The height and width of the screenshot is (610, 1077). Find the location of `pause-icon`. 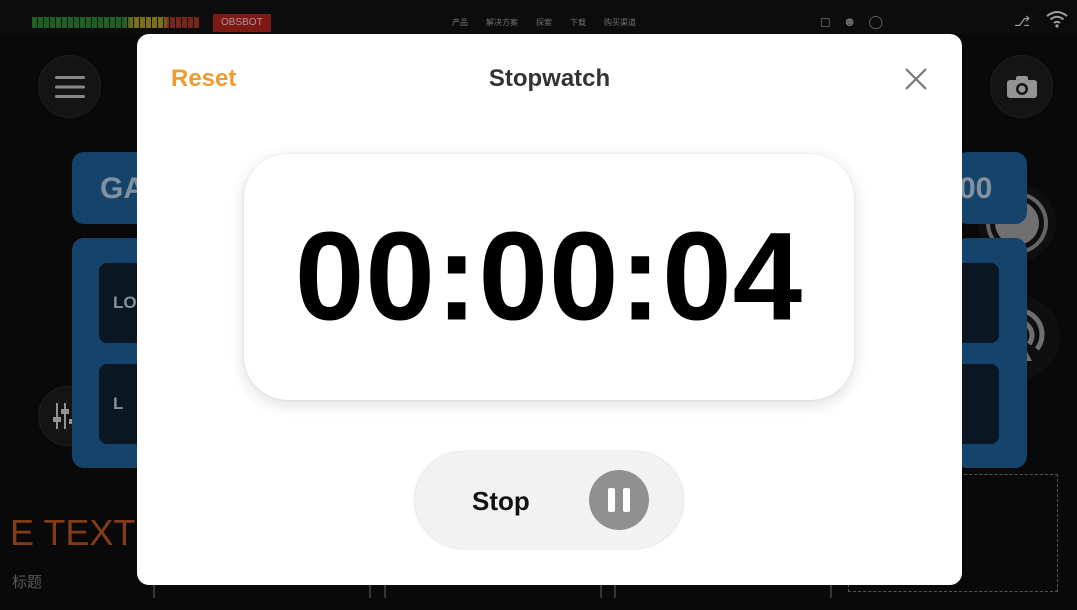

pause-icon is located at coordinates (619, 500).